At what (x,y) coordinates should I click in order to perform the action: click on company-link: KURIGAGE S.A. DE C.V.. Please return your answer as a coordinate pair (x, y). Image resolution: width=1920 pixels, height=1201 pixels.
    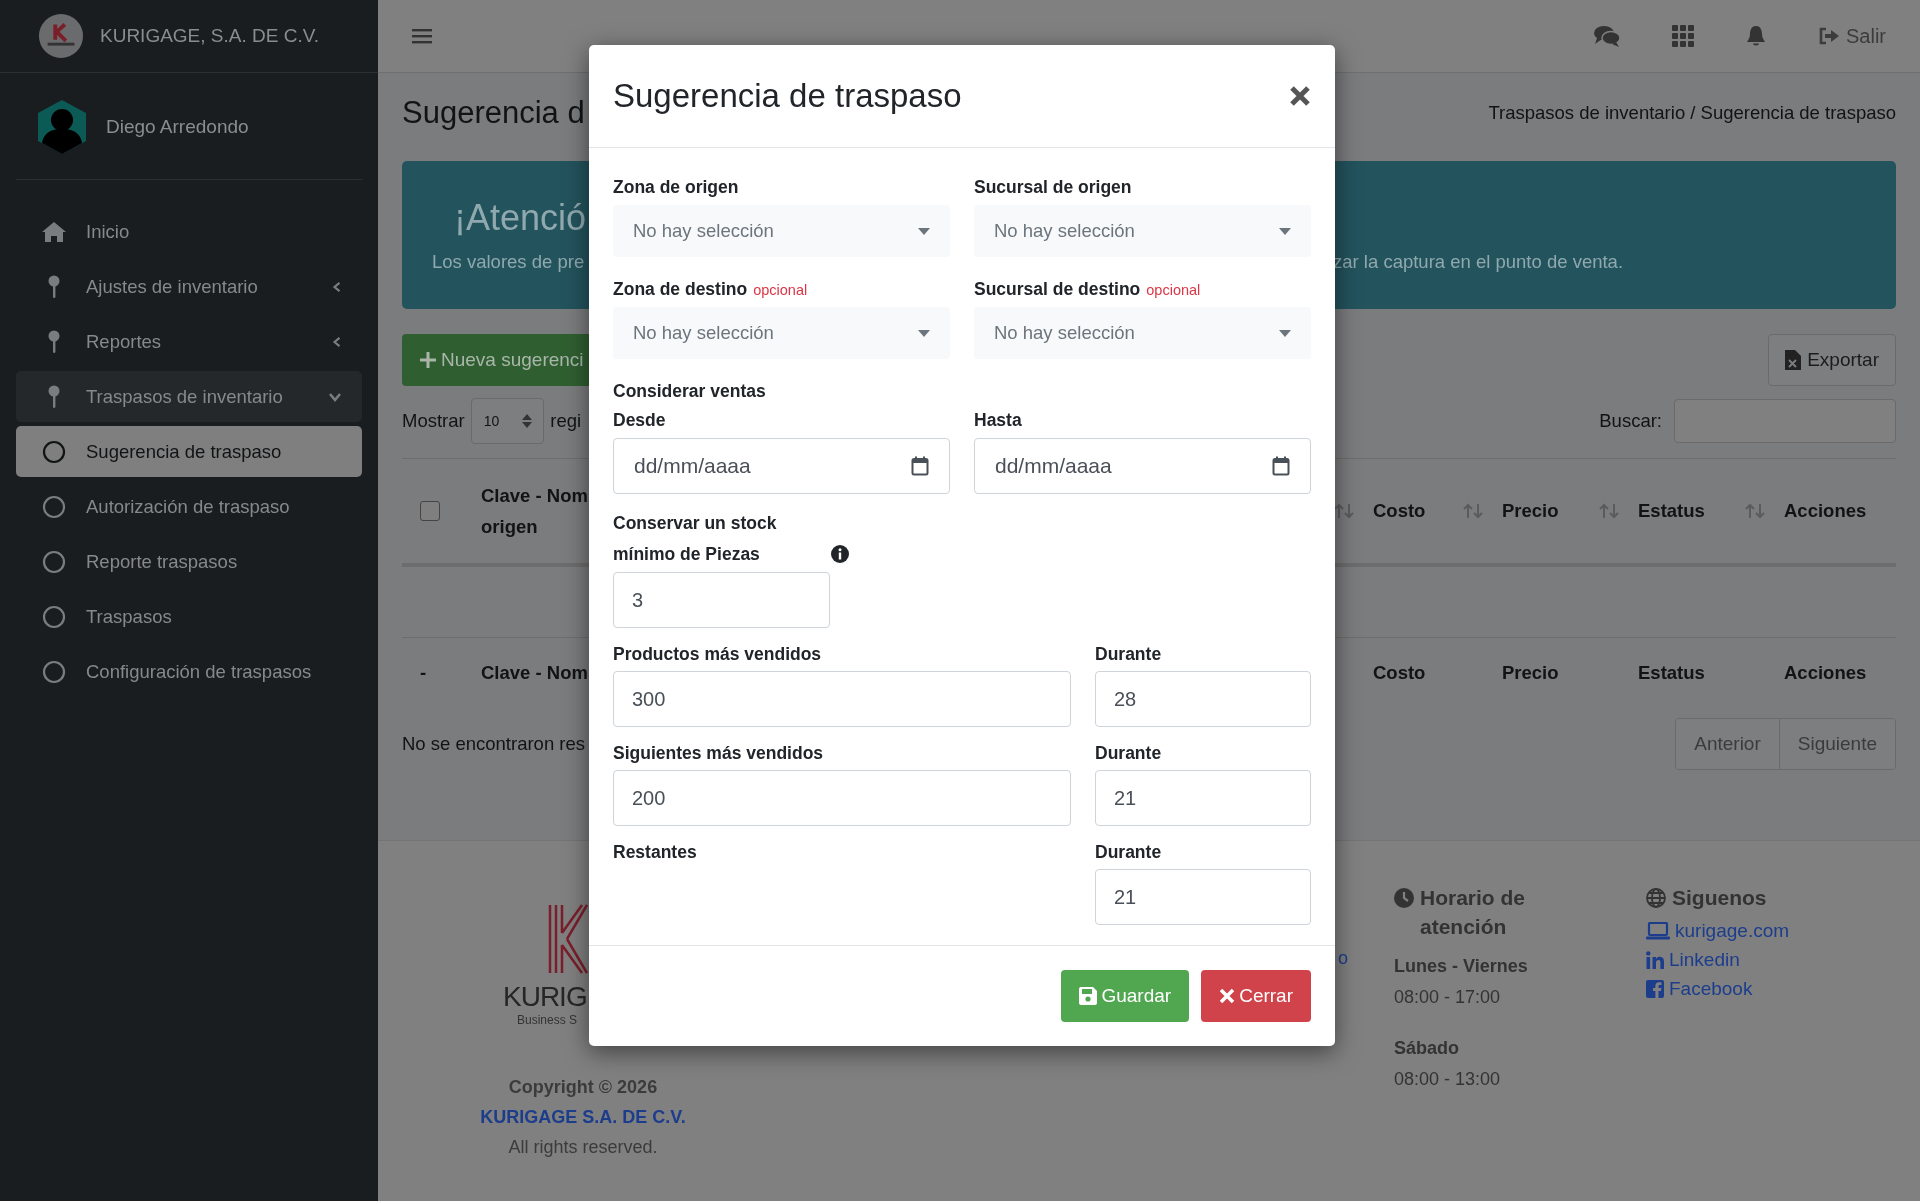
    Looking at the image, I should click on (583, 1117).